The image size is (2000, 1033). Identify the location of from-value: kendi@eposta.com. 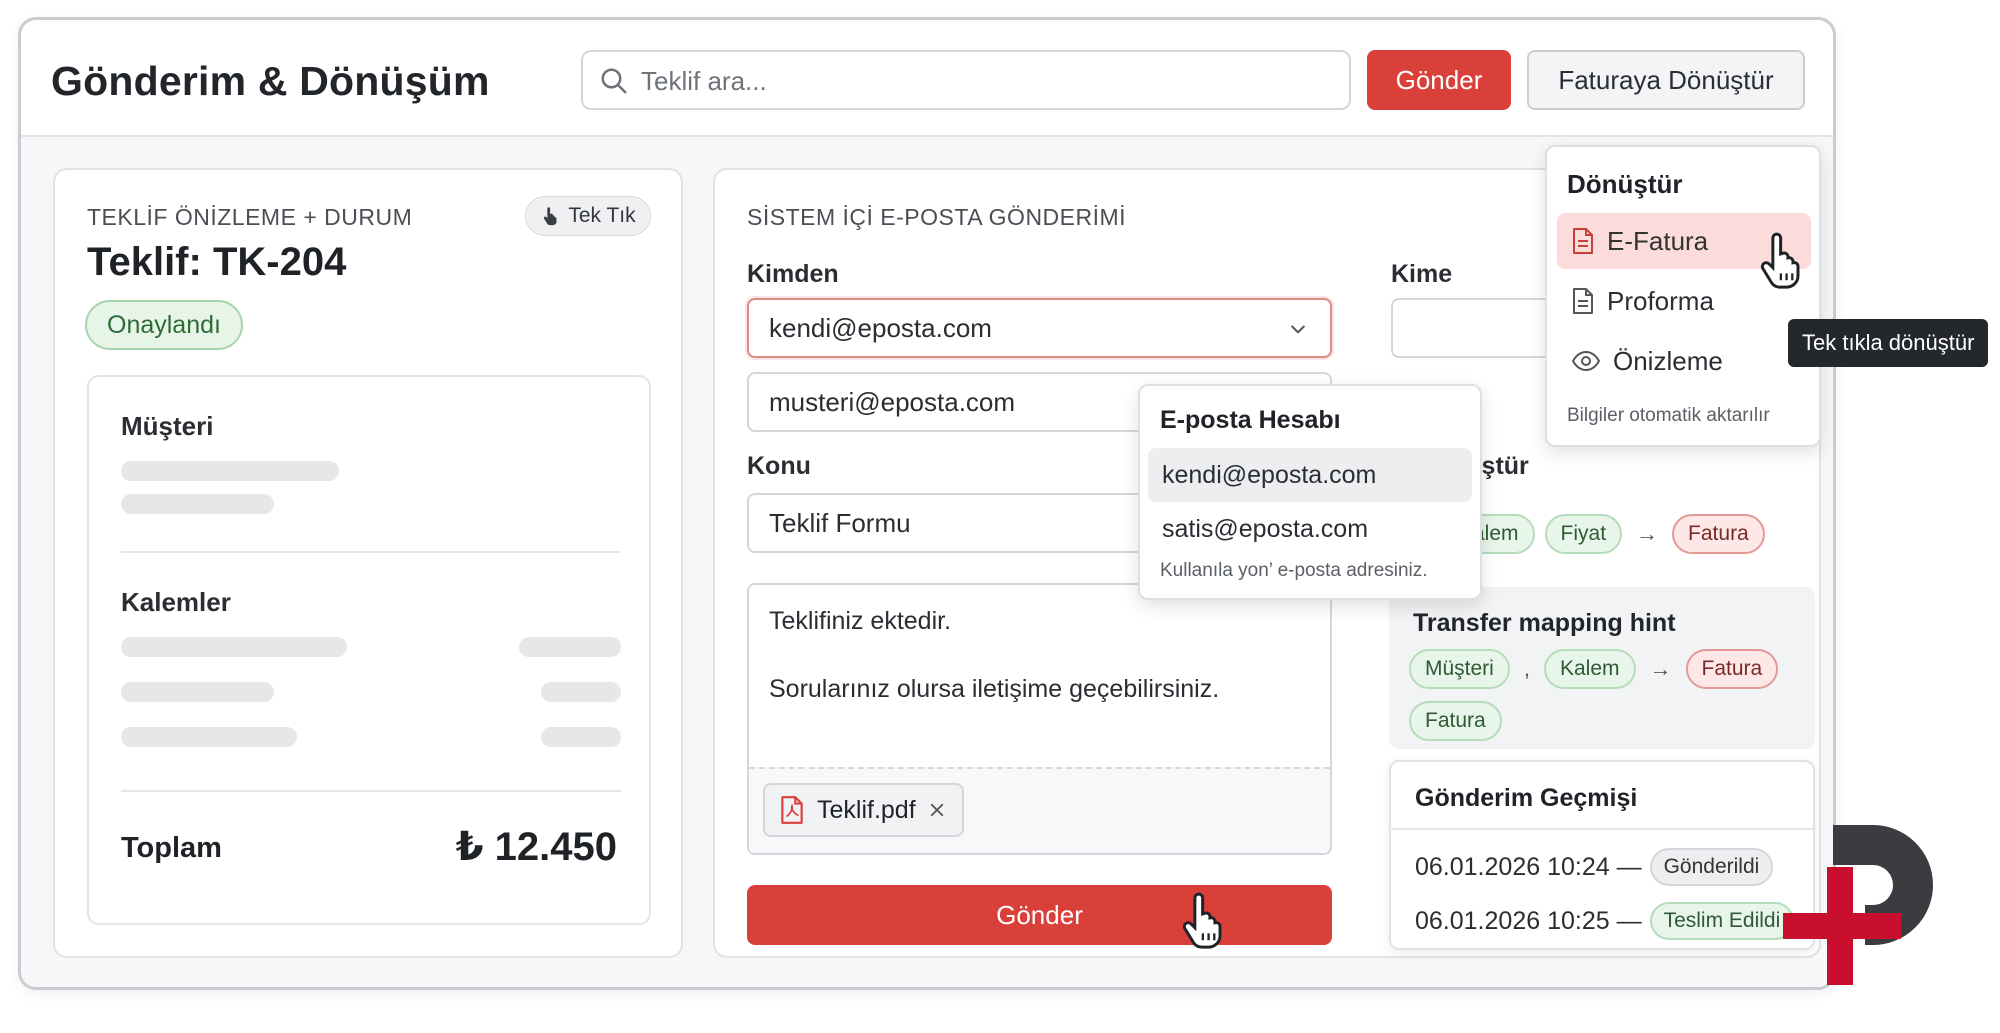
(880, 327).